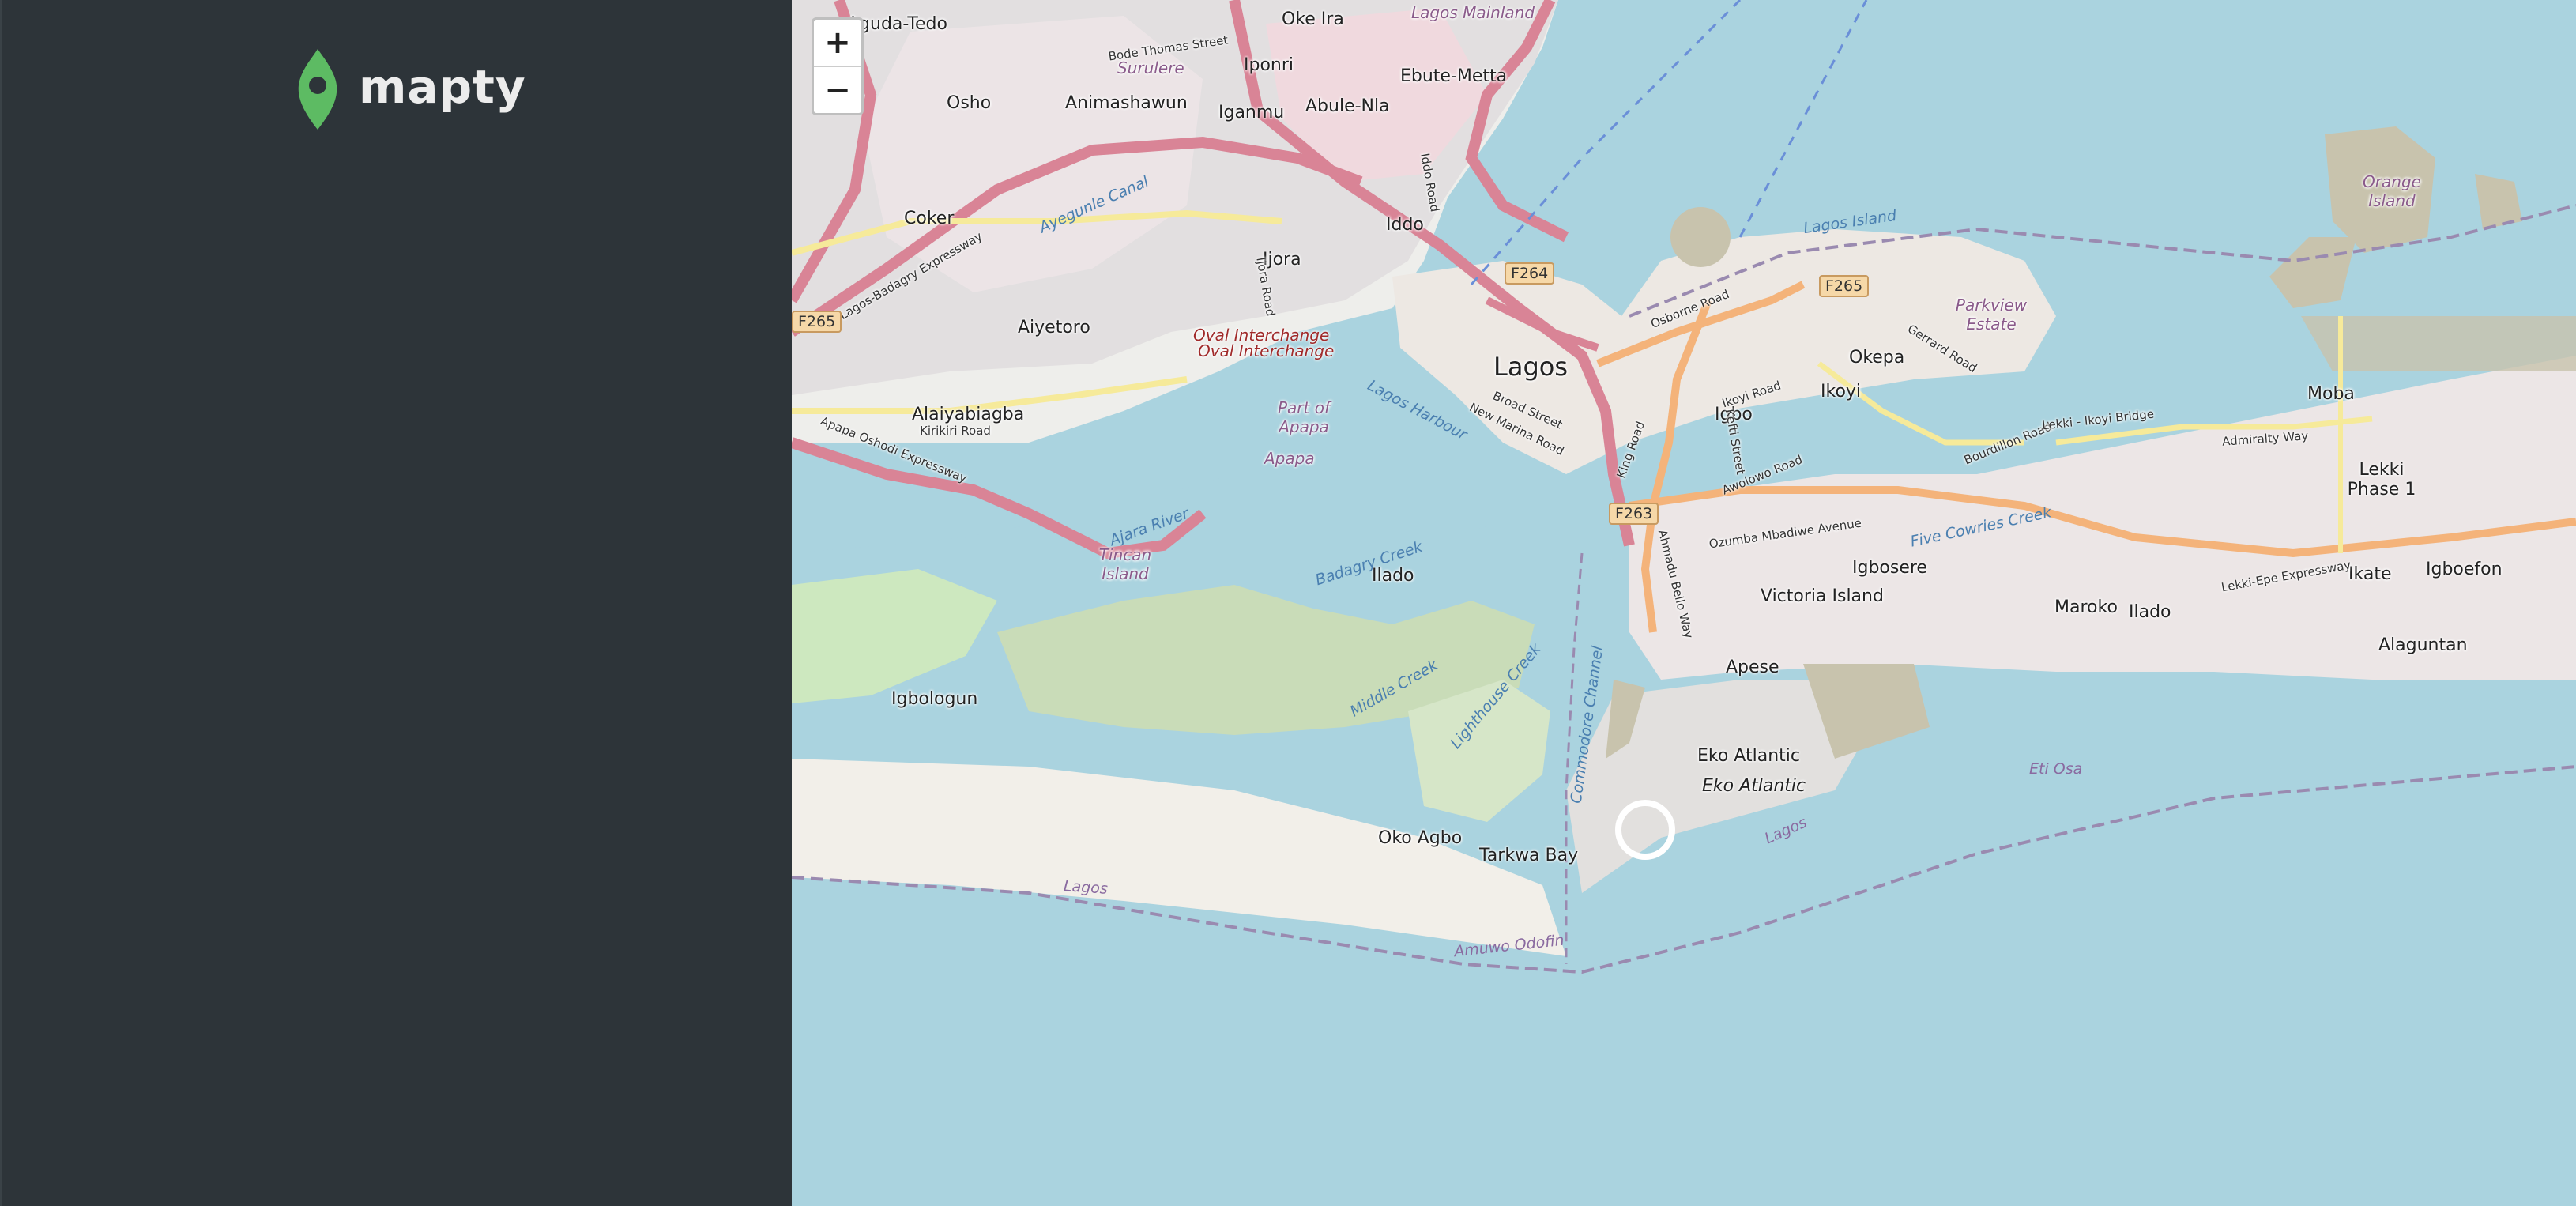 The height and width of the screenshot is (1206, 2576). I want to click on road-shield-f264: F264, so click(1530, 273).